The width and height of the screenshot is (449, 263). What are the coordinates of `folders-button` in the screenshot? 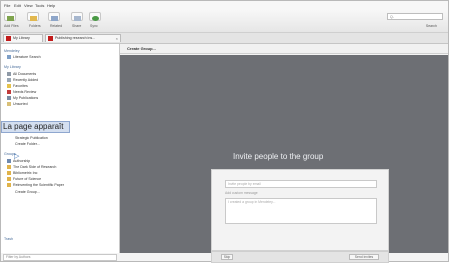 It's located at (33, 16).